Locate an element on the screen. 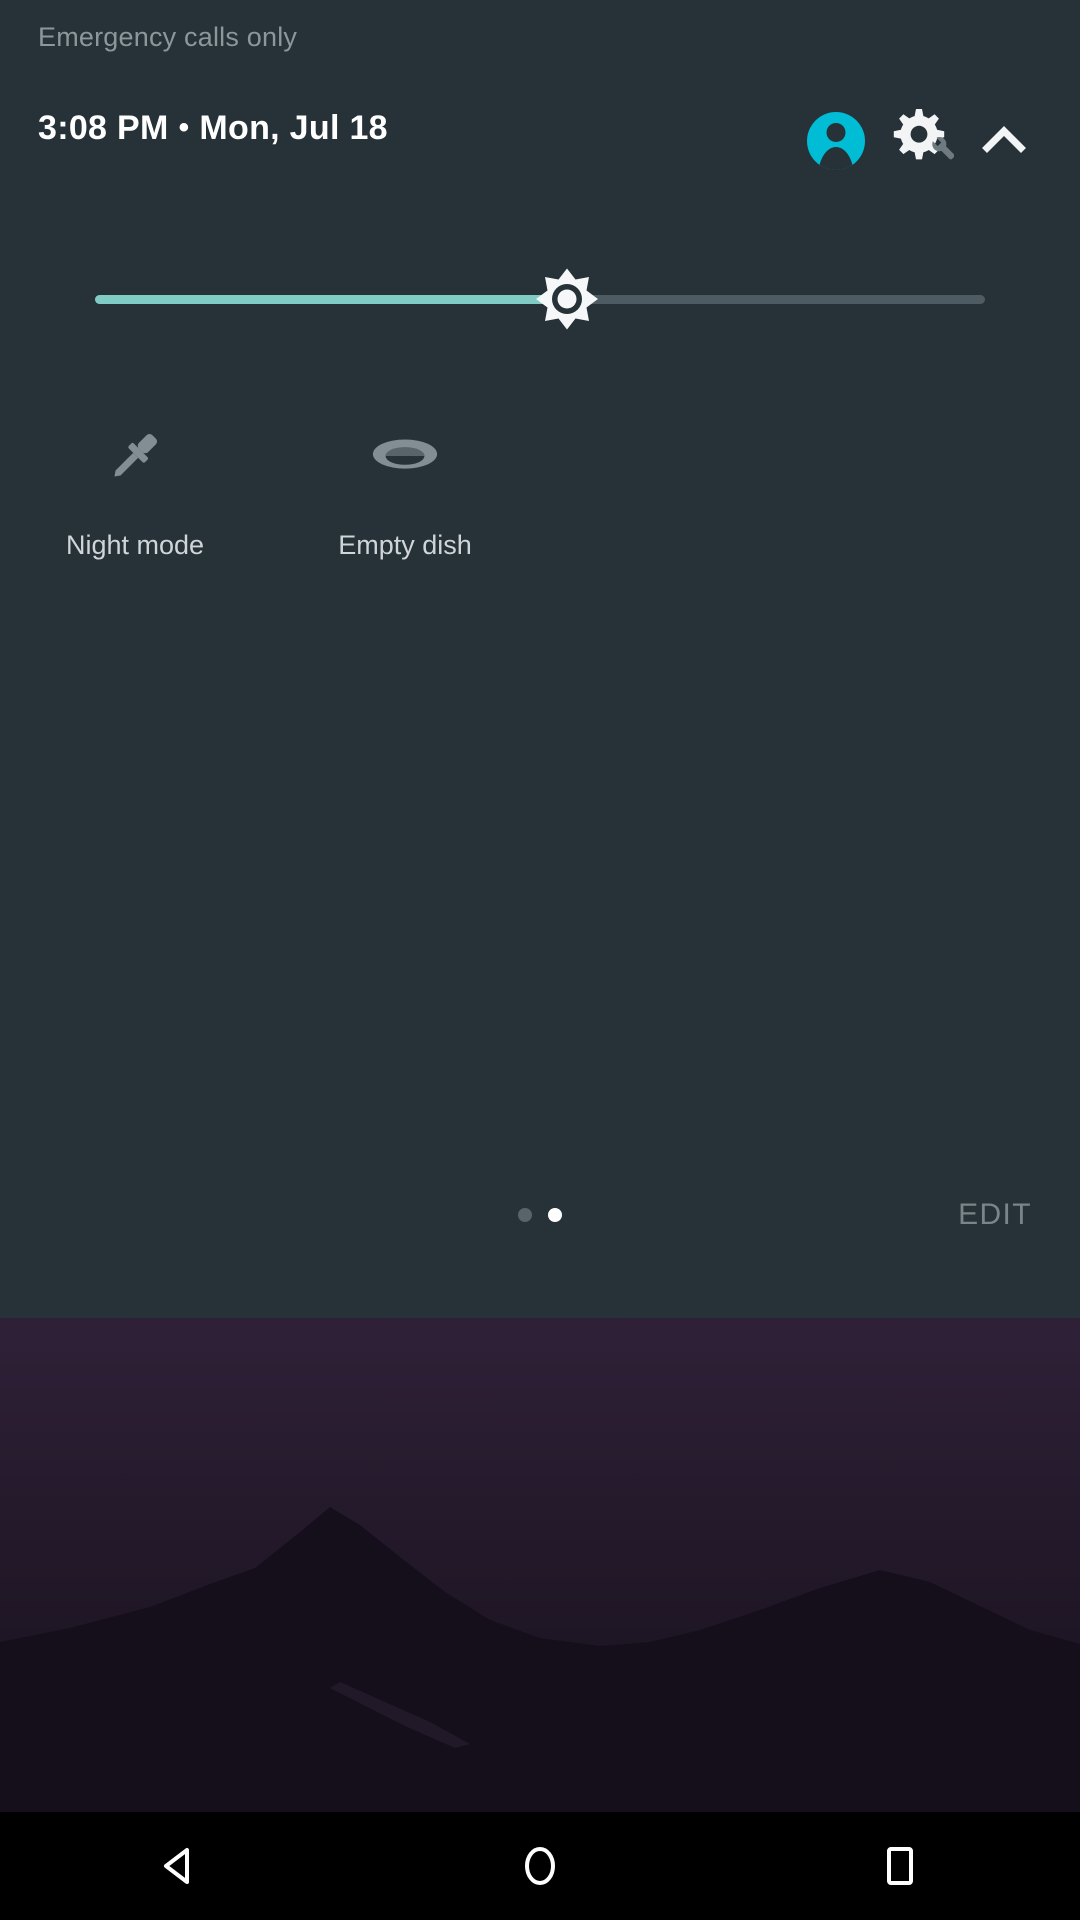 This screenshot has width=1080, height=1920. user-avatar-icon is located at coordinates (836, 141).